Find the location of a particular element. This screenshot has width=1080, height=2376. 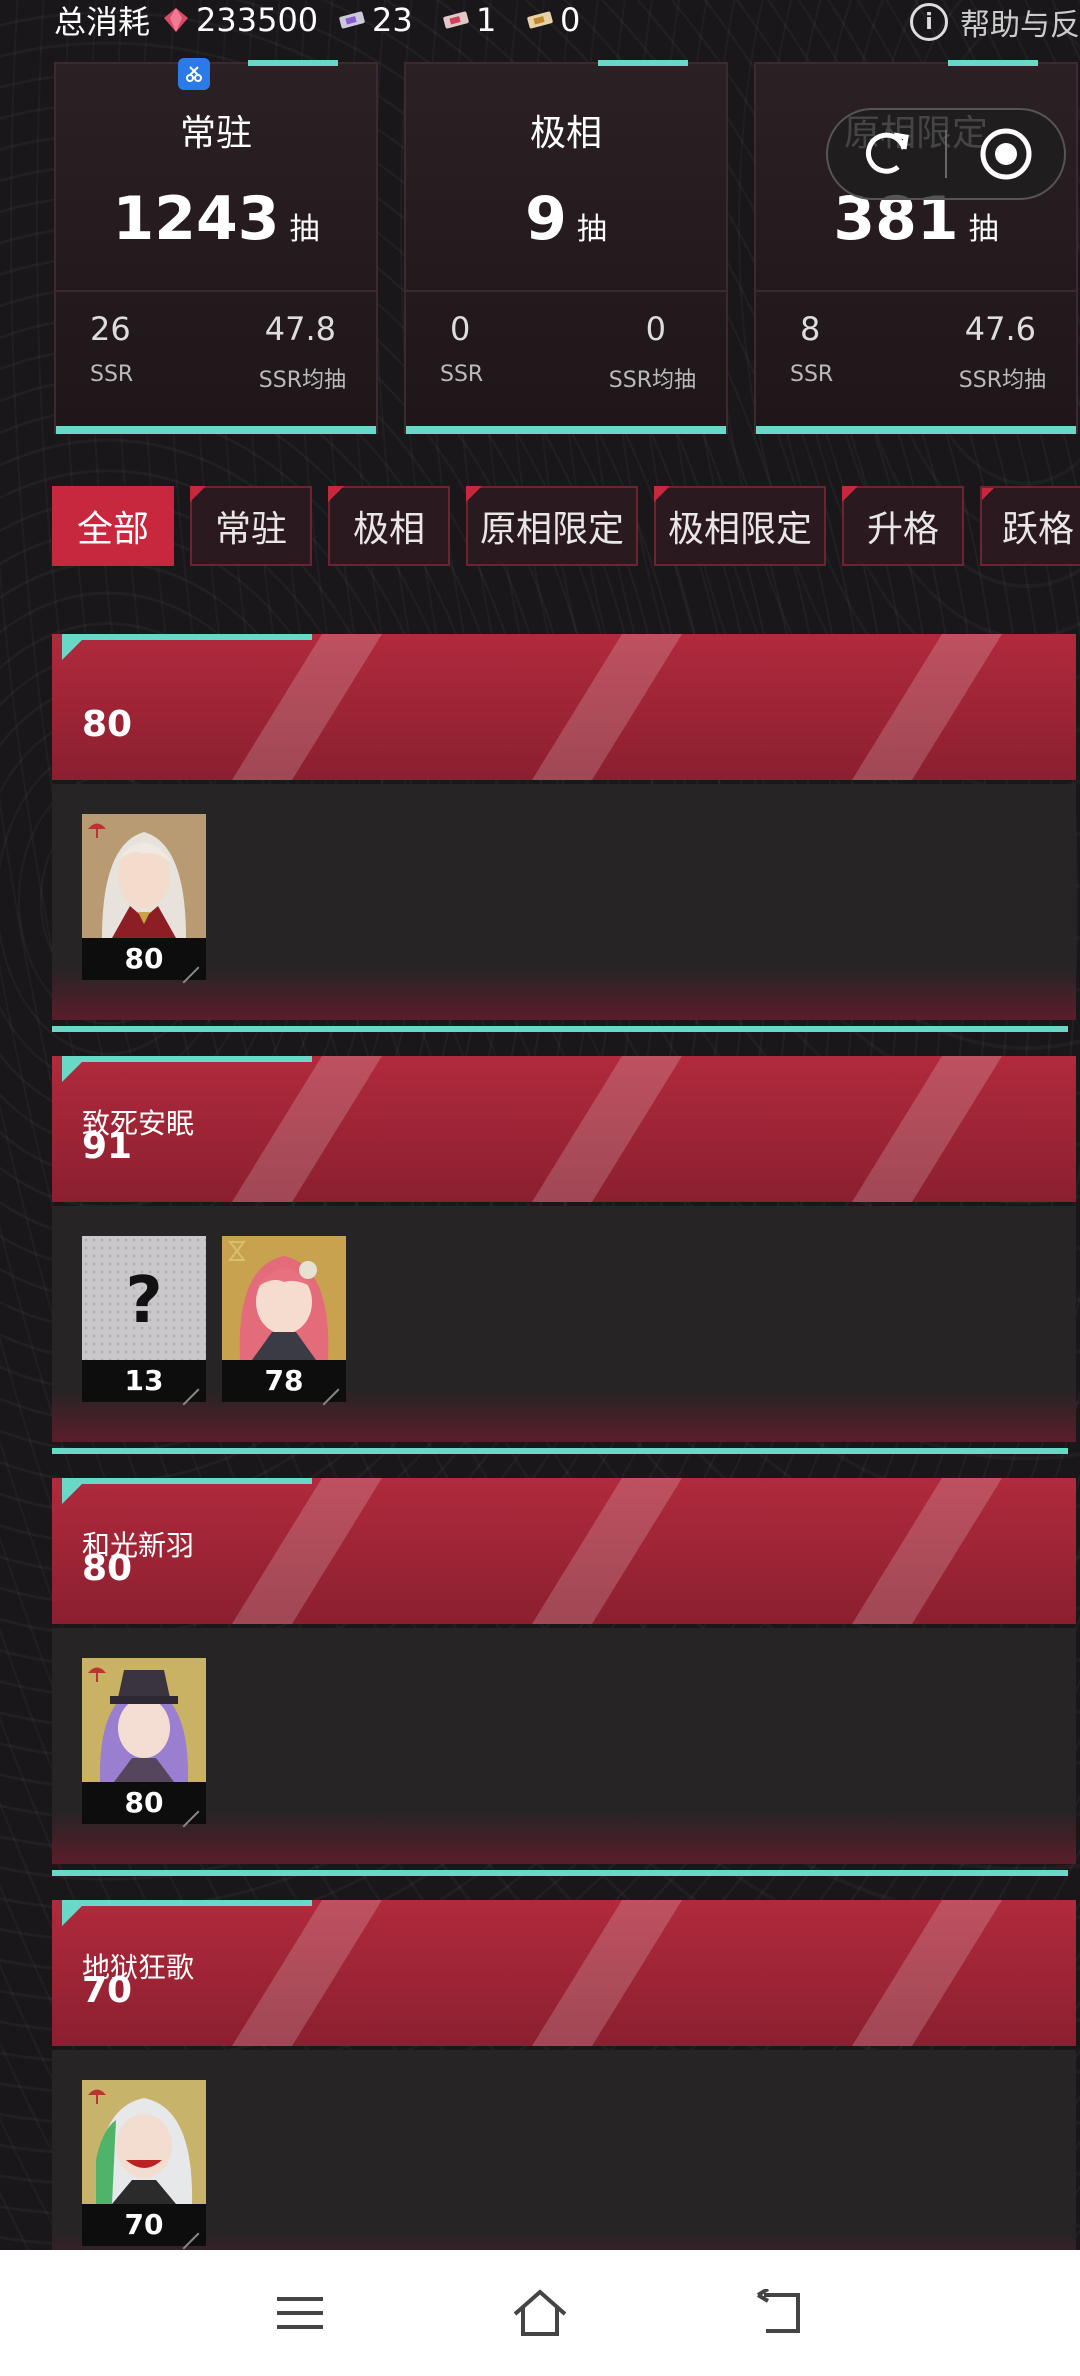

target-icon is located at coordinates (1005, 154).